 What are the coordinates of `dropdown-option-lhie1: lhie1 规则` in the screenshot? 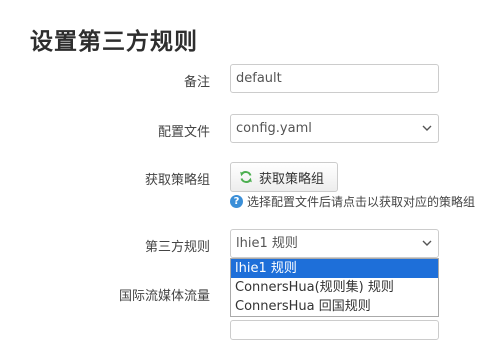 It's located at (334, 268).